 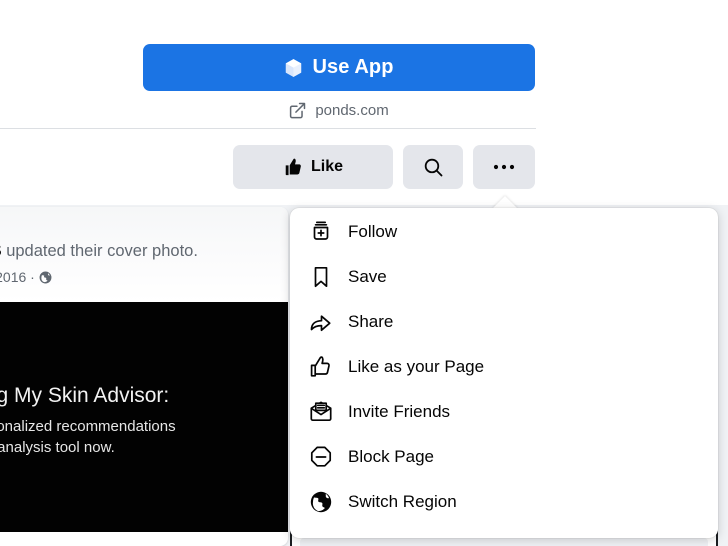 I want to click on menu-item-invite-friends: Invite Friends, so click(x=504, y=411).